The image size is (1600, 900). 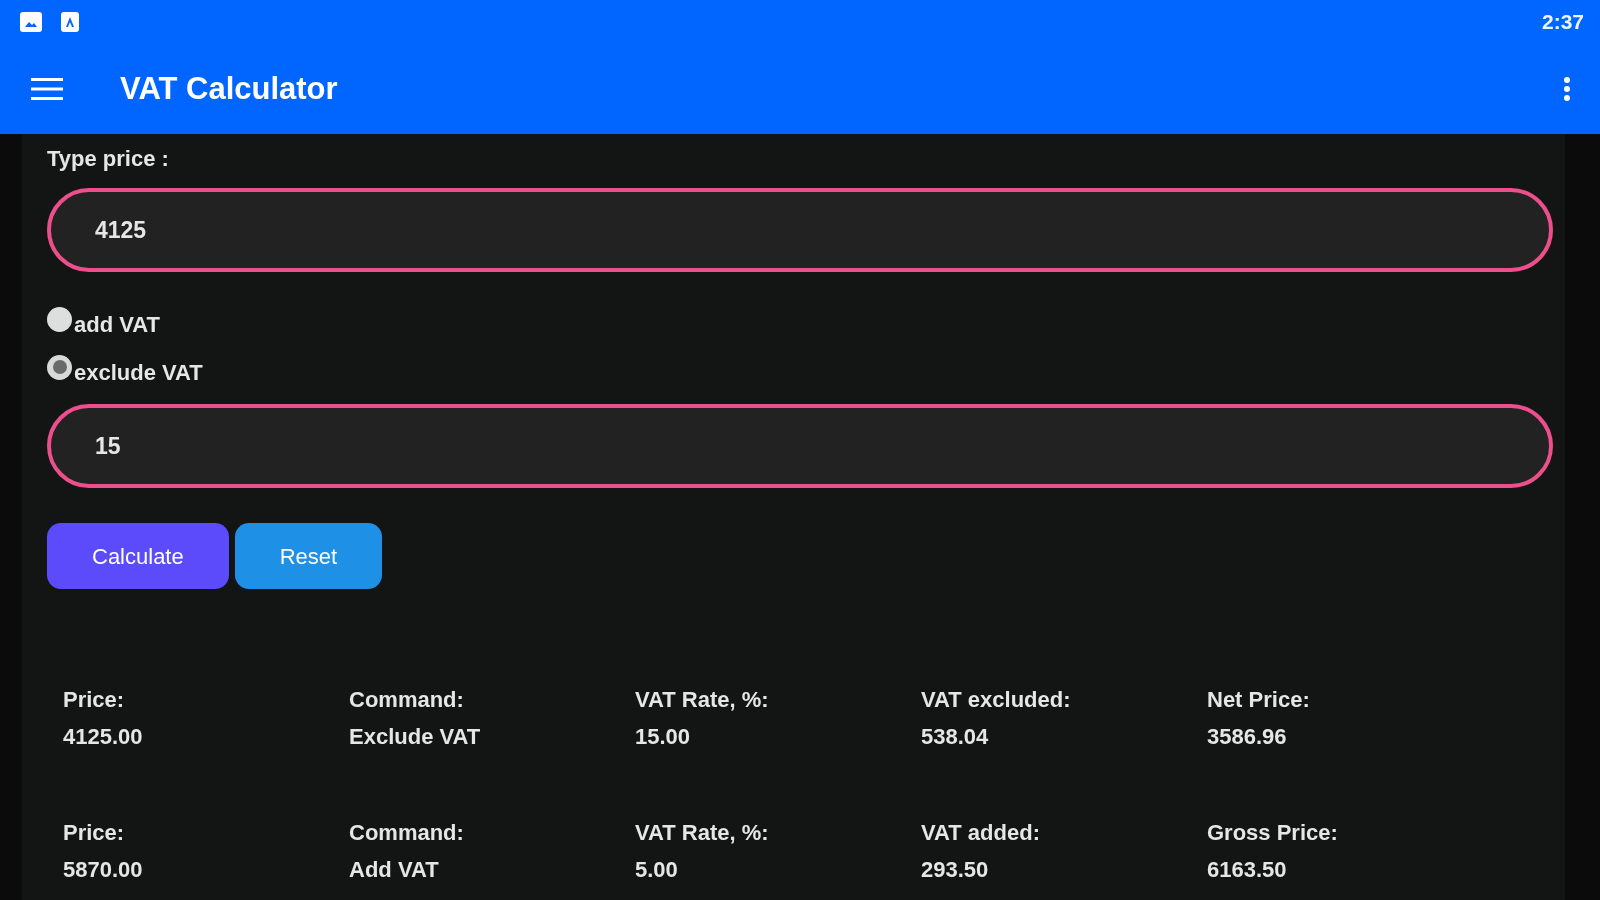 What do you see at coordinates (996, 700) in the screenshot?
I see `result-label: VAT excluded:` at bounding box center [996, 700].